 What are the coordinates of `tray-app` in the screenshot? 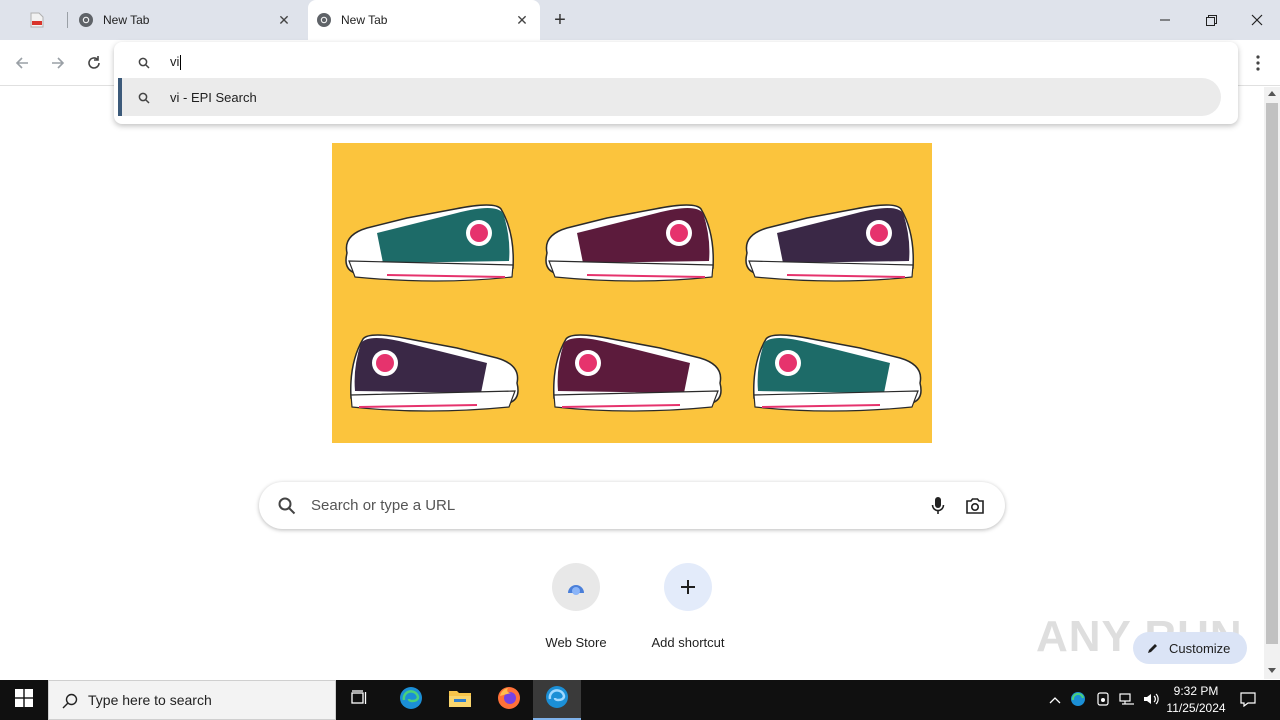 It's located at (1103, 700).